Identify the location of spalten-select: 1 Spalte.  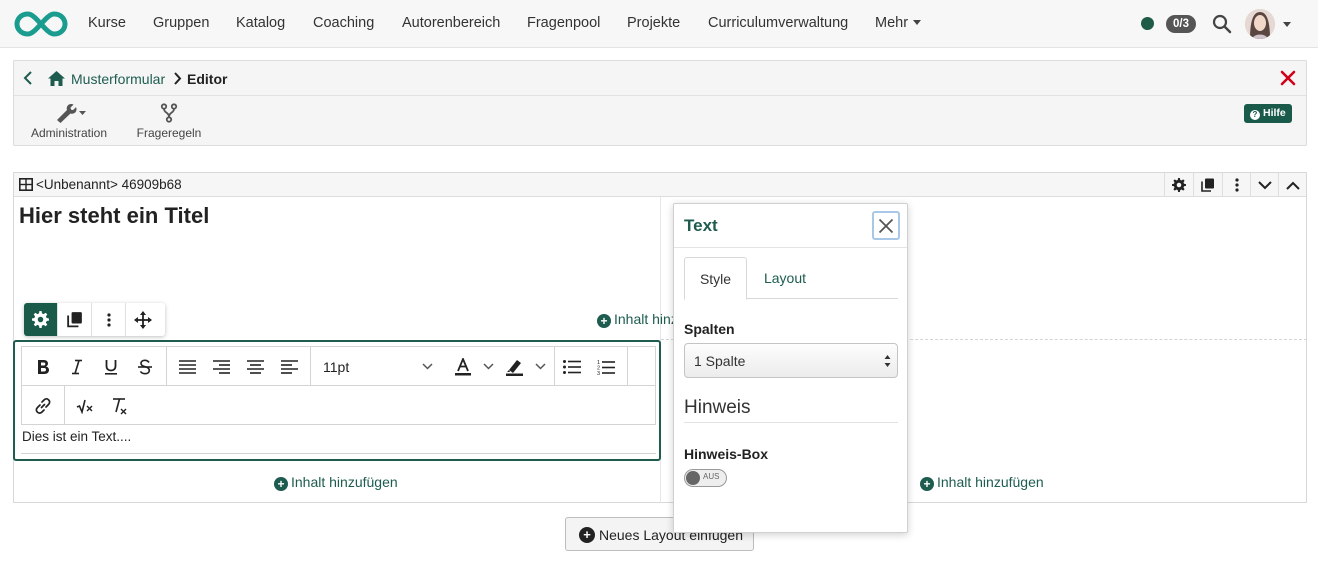
(791, 360).